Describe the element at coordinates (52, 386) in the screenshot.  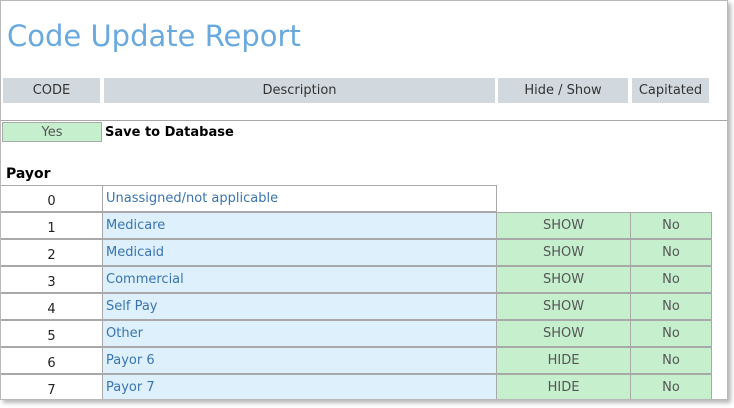
I see `row-code: 7` at that location.